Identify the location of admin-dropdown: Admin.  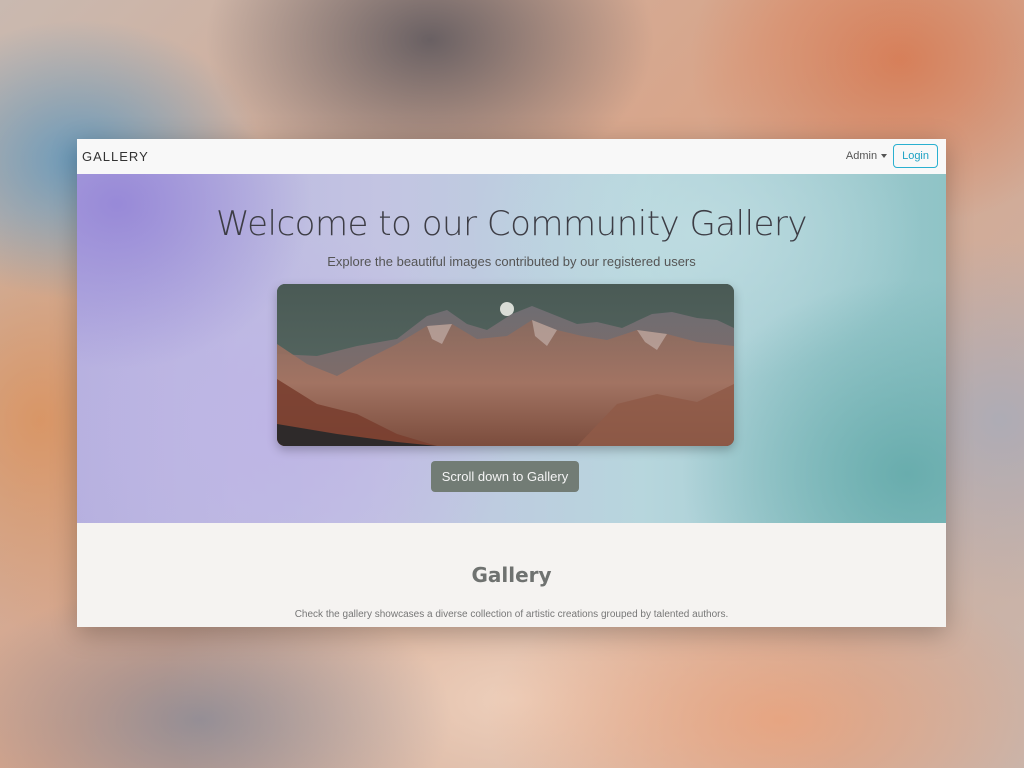
(866, 156).